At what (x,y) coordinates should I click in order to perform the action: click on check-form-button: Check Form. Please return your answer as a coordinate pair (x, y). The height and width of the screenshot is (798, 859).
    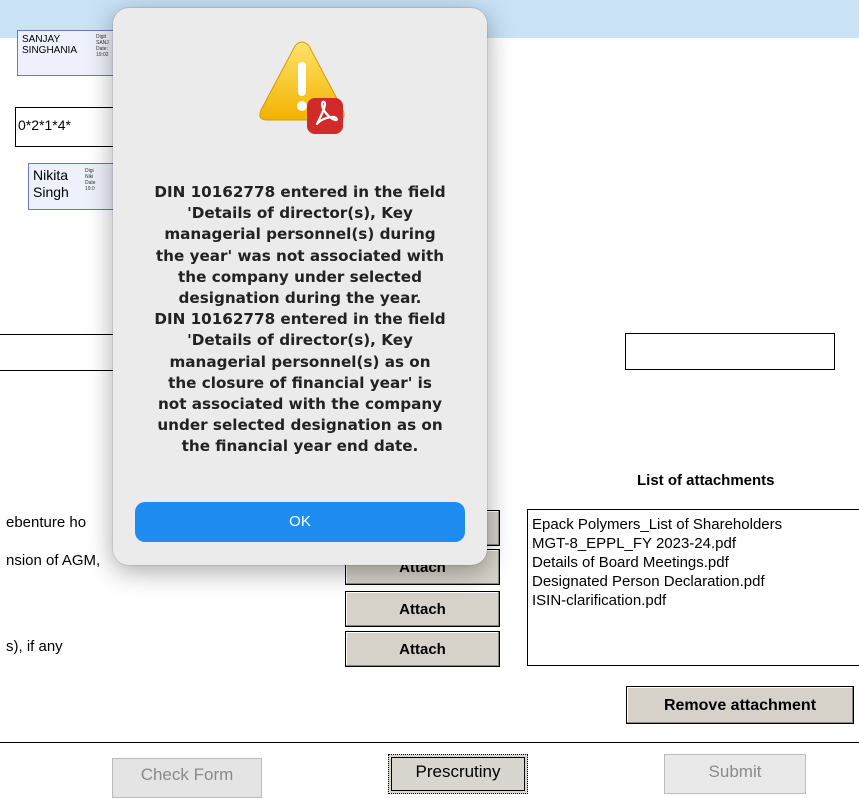
    Looking at the image, I should click on (187, 778).